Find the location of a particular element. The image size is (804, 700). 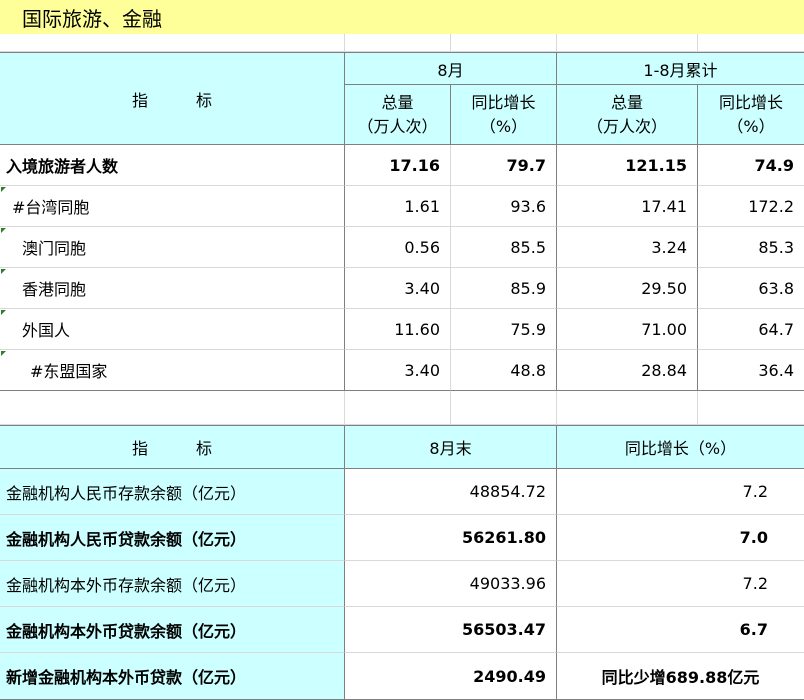

period1-growth-header: 同比增长 （%） is located at coordinates (504, 115).